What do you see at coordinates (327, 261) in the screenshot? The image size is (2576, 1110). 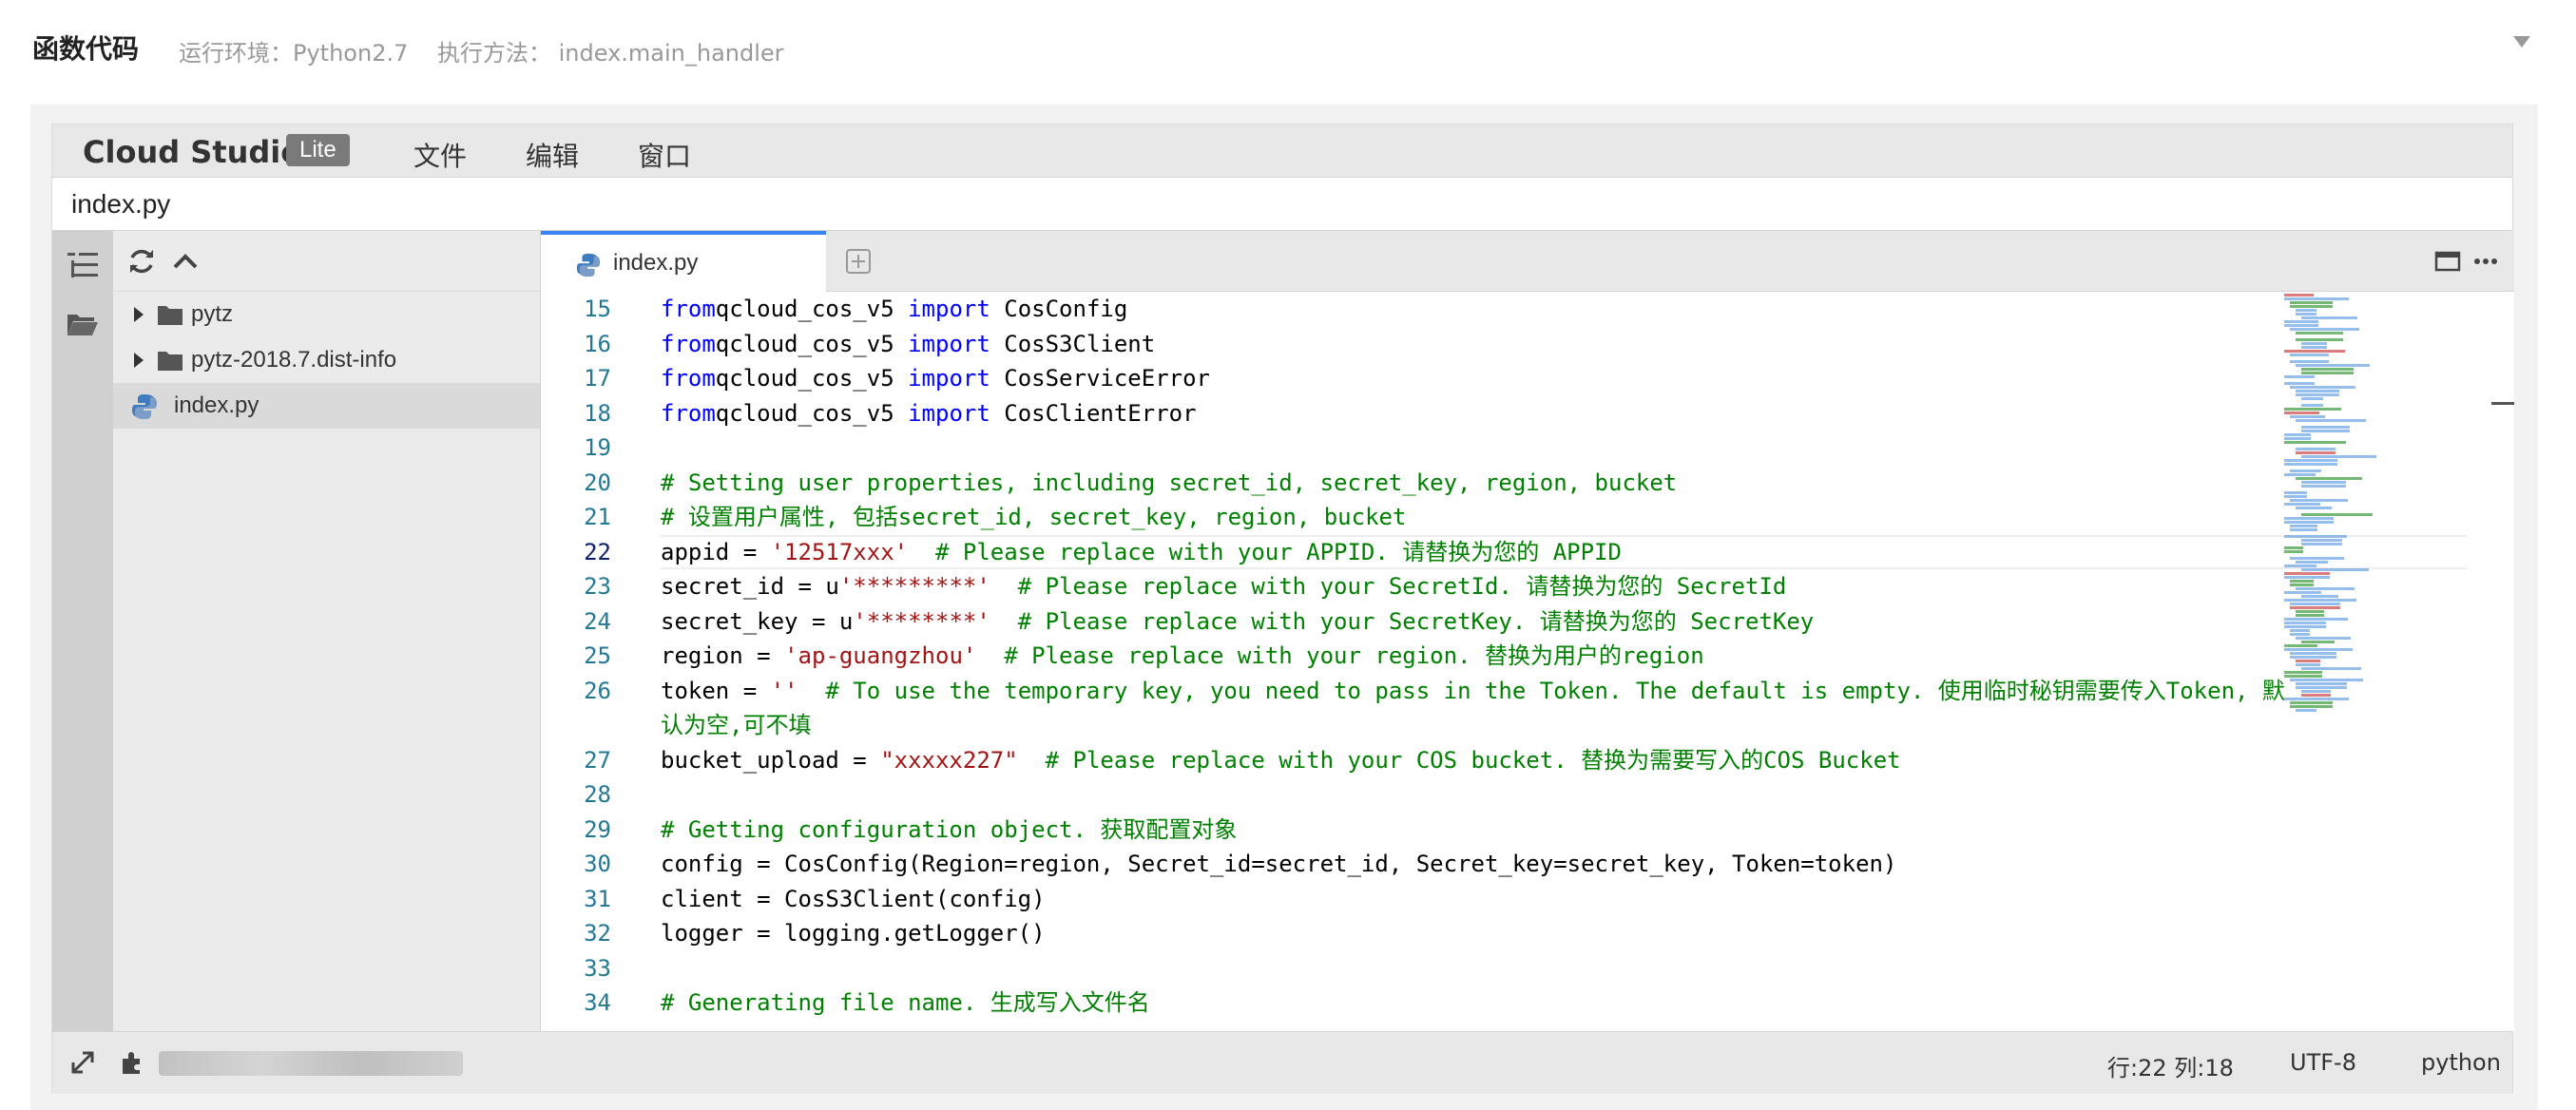 I see `explorer-toolbar` at bounding box center [327, 261].